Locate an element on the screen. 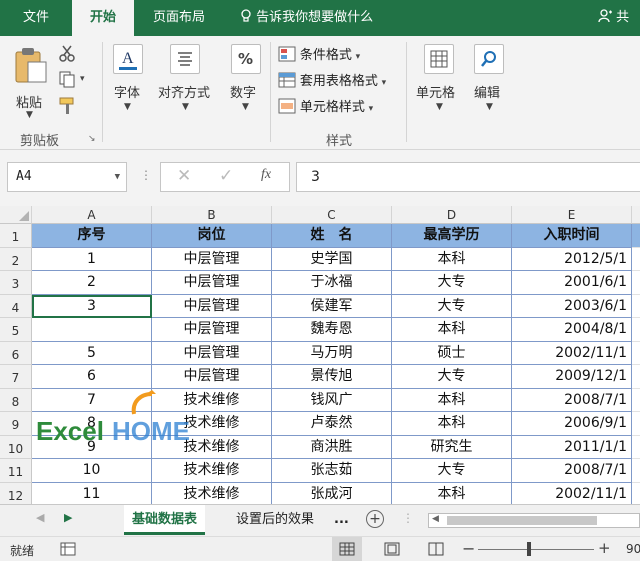 Image resolution: width=640 pixels, height=561 pixels. table-cell: 钱风广 is located at coordinates (332, 400).